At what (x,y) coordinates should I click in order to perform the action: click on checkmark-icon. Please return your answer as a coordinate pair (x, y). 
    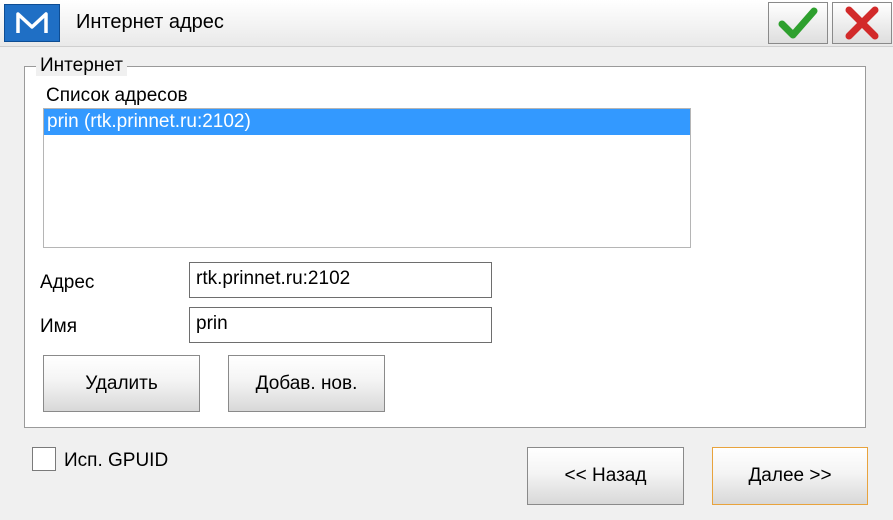
    Looking at the image, I should click on (798, 23).